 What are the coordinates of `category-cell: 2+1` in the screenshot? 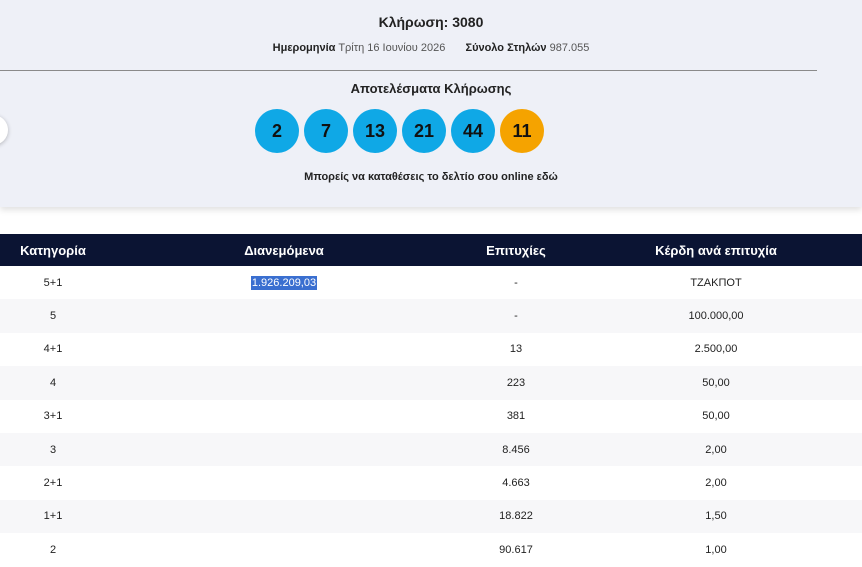 It's located at (53, 483).